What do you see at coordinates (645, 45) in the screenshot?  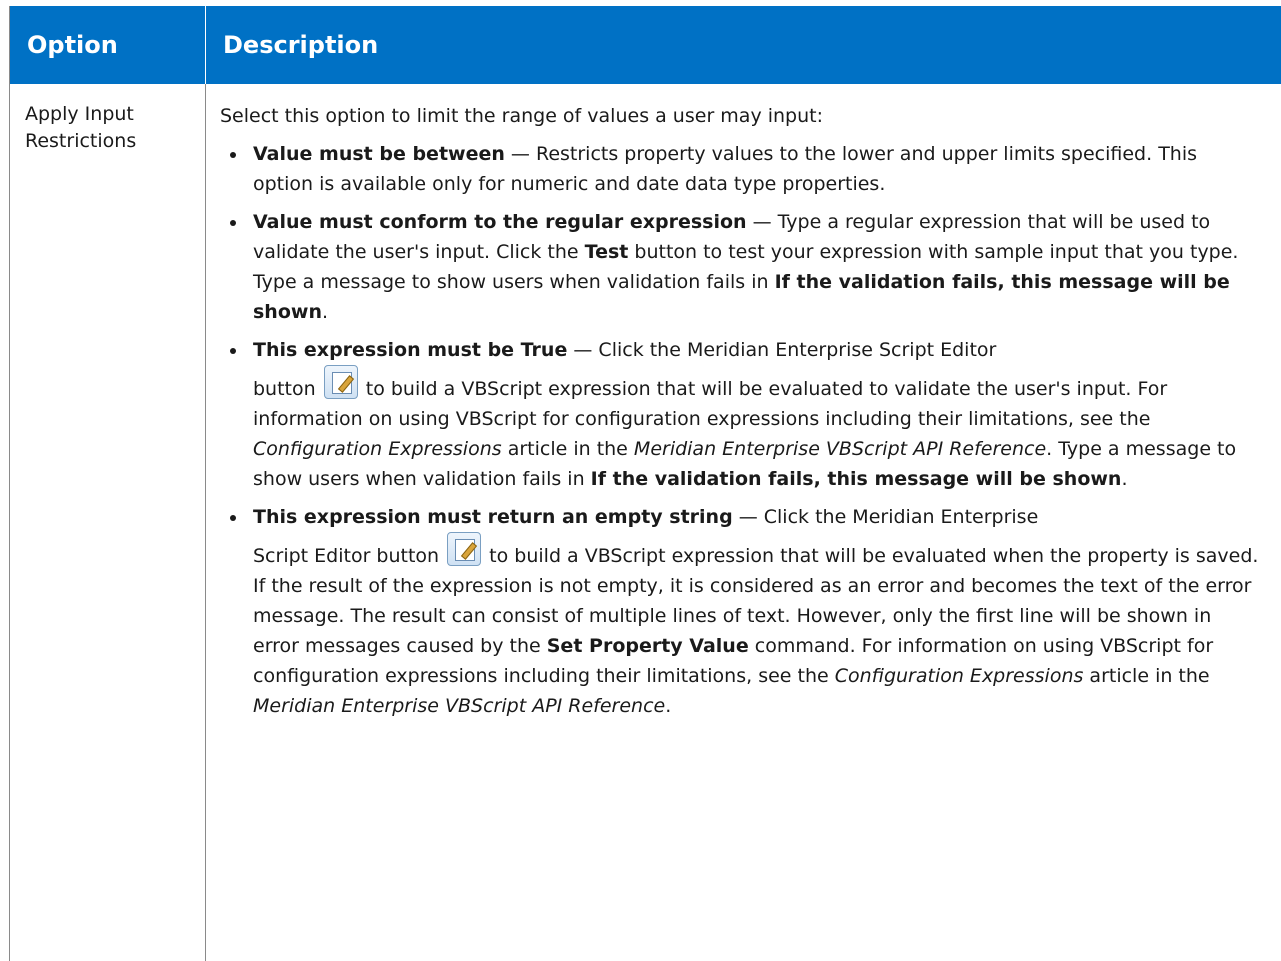 I see `table-header-row: Option Description` at bounding box center [645, 45].